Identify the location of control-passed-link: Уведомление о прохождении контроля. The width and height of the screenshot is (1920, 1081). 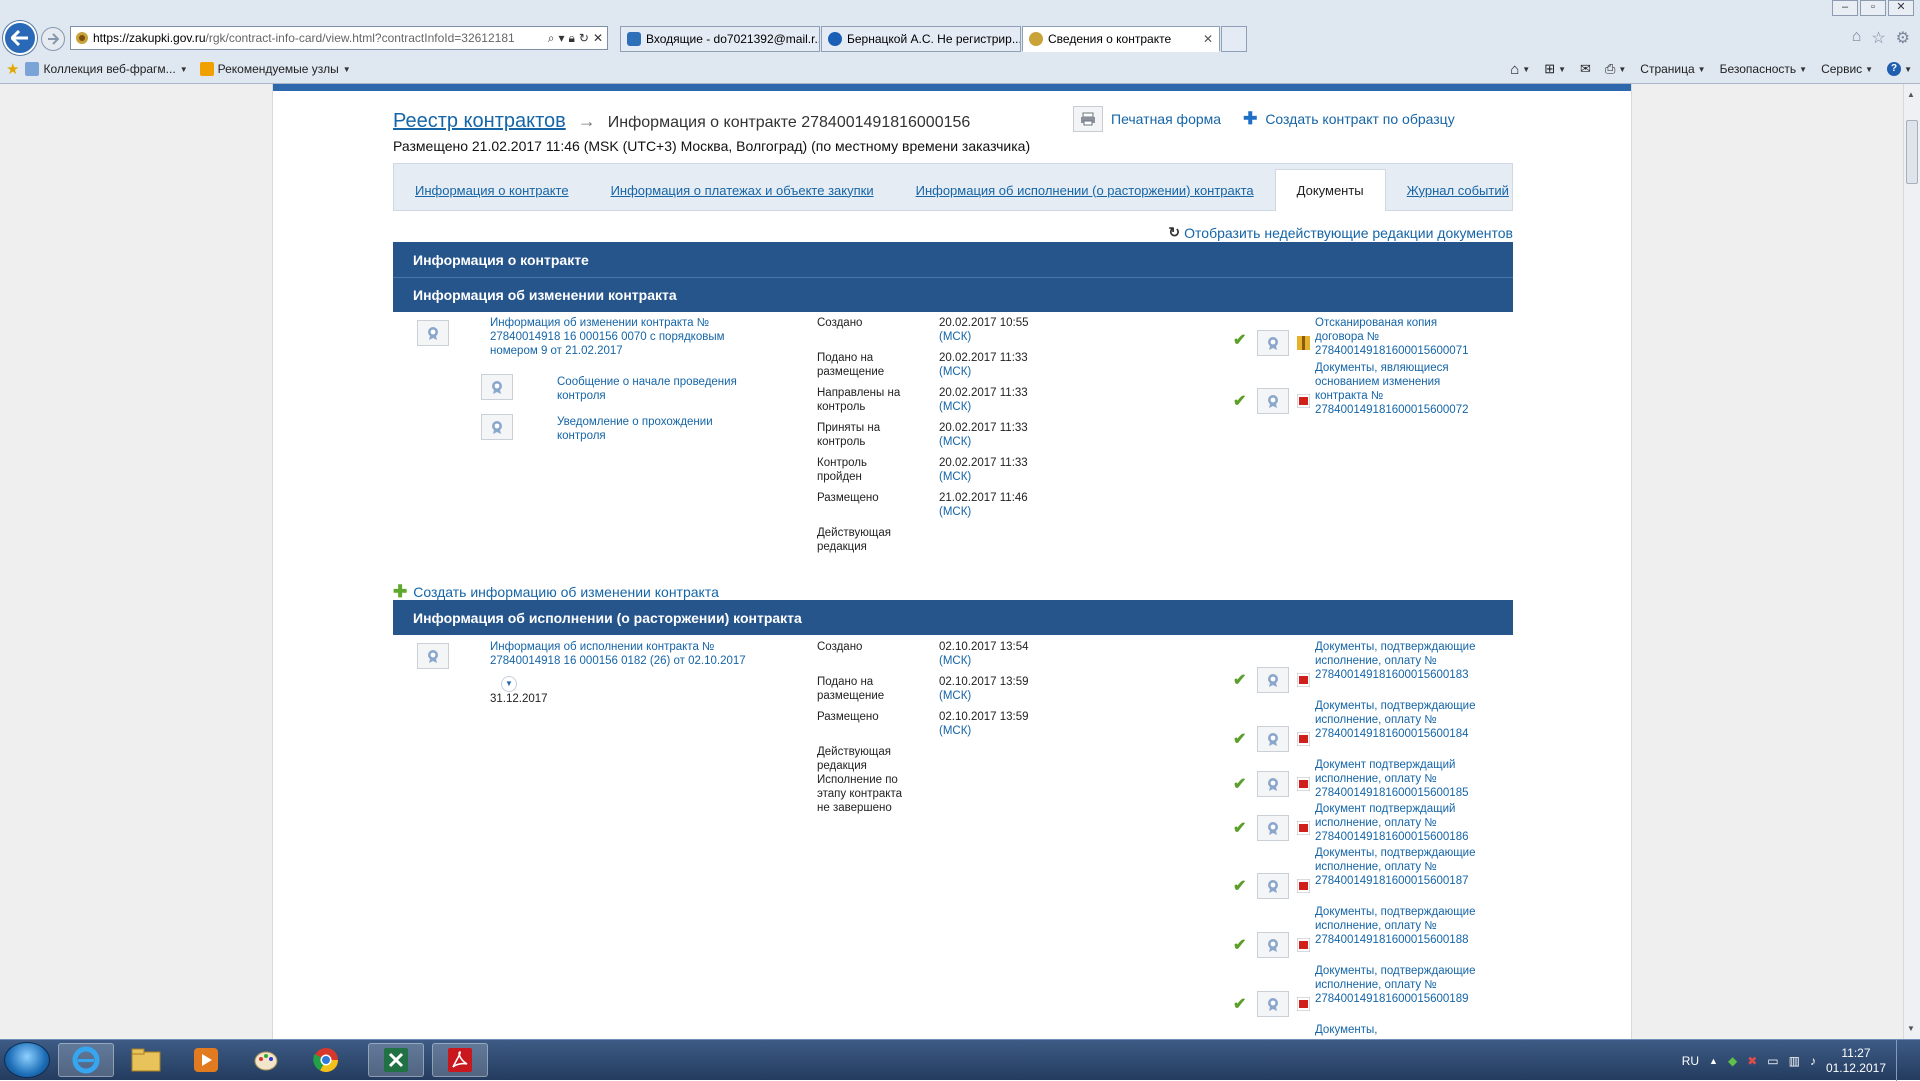
(657, 429).